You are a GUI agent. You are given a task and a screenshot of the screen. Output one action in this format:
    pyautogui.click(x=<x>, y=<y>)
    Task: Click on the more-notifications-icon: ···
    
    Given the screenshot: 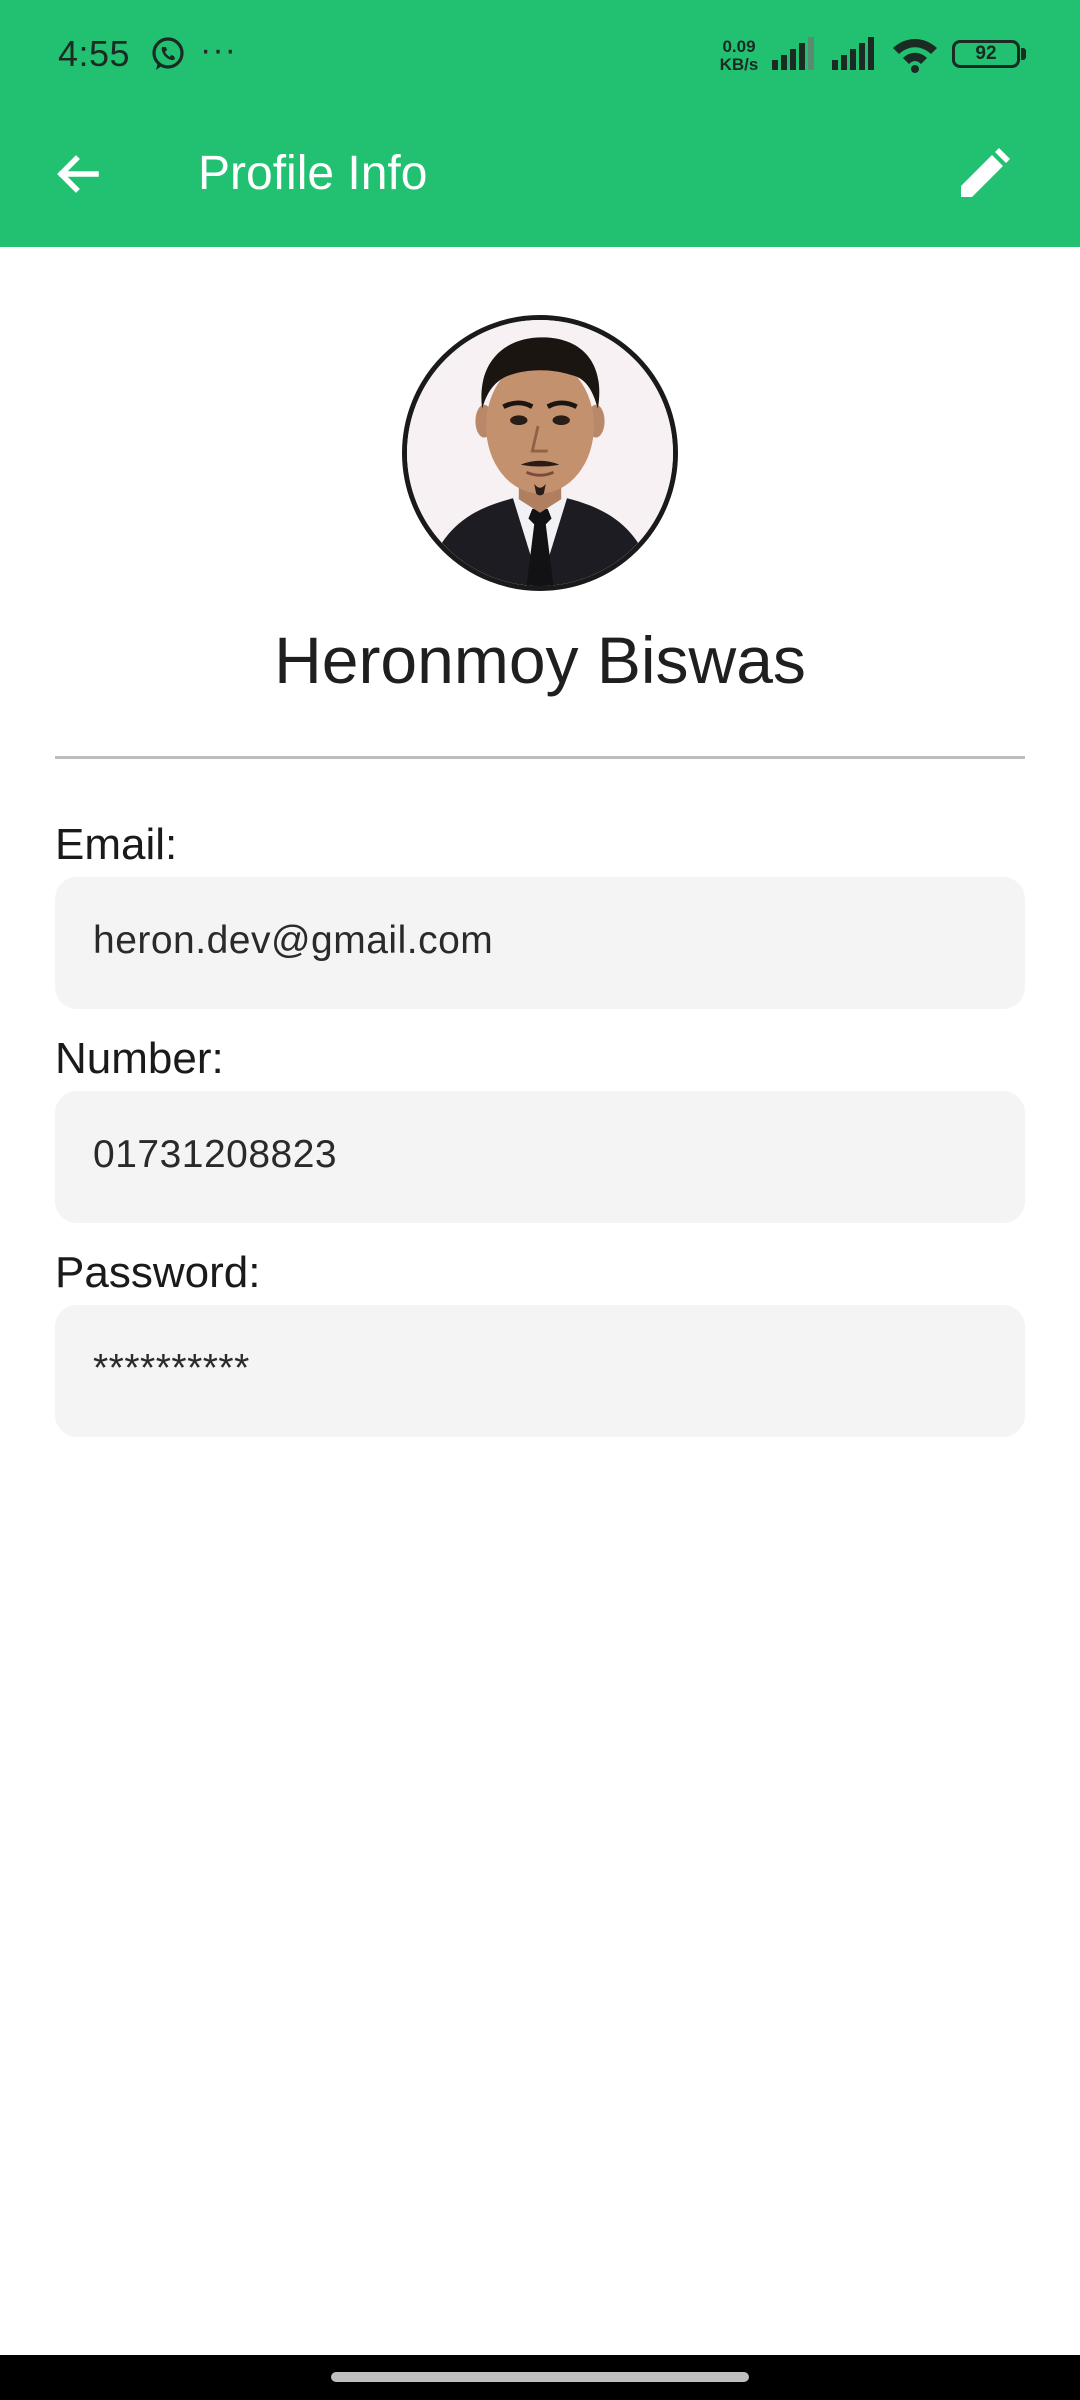 What is the action you would take?
    pyautogui.click(x=218, y=50)
    